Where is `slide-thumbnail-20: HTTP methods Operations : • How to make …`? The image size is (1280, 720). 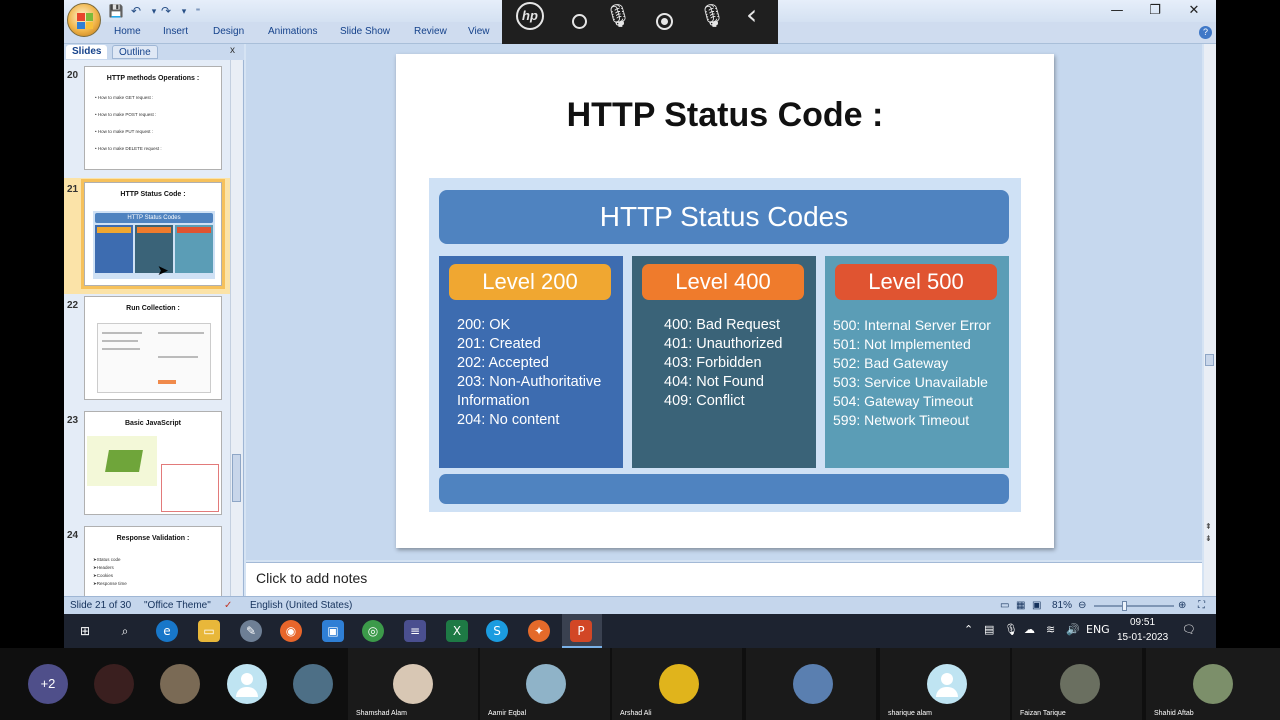 slide-thumbnail-20: HTTP methods Operations : • How to make … is located at coordinates (153, 118).